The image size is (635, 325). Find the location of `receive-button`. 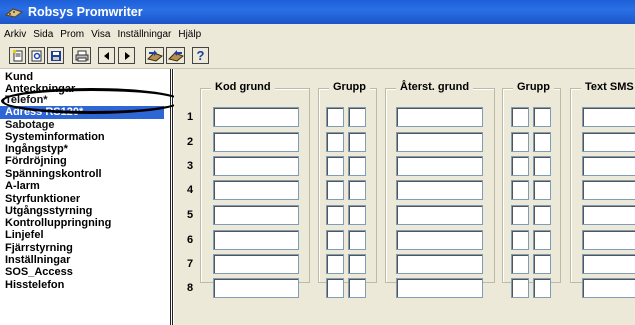

receive-button is located at coordinates (175, 55).